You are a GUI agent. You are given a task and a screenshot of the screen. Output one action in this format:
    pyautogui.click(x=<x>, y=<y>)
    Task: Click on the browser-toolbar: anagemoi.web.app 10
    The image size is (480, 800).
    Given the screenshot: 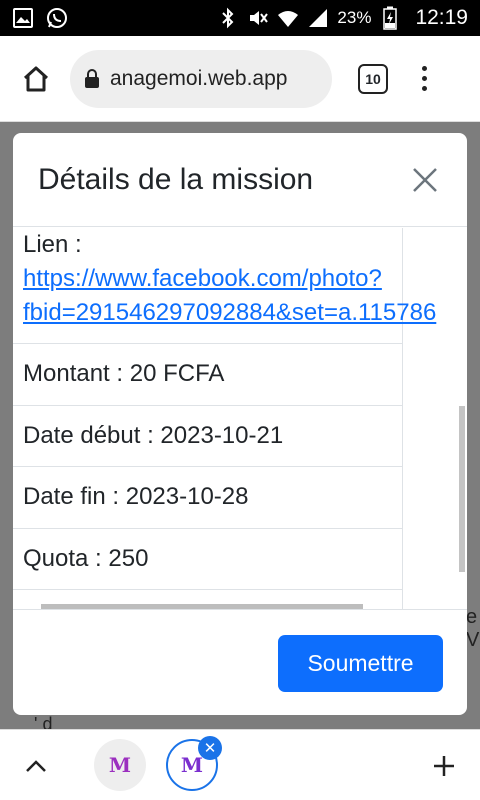 What is the action you would take?
    pyautogui.click(x=240, y=79)
    